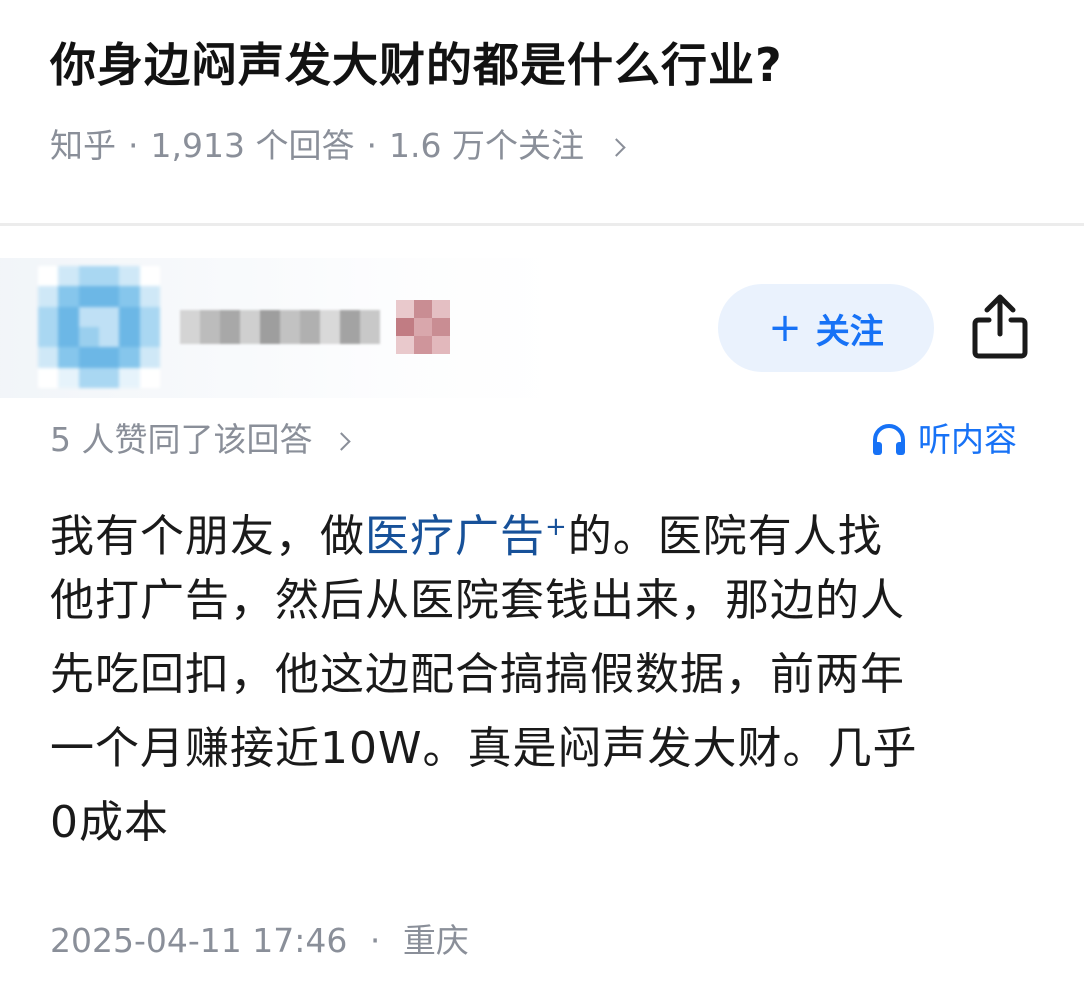 This screenshot has height=990, width=1084. Describe the element at coordinates (486, 145) in the screenshot. I see `follower-count: 1.6 万个关注` at that location.